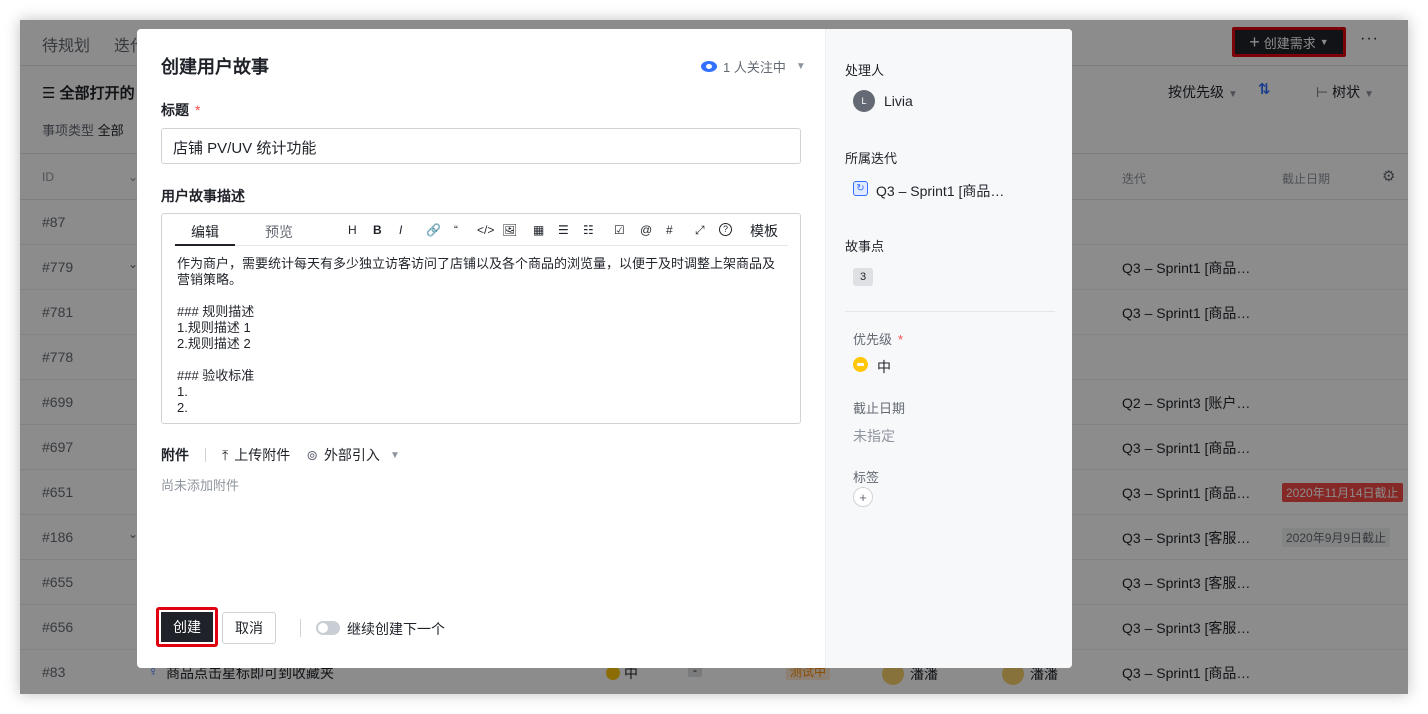 This screenshot has height=714, width=1428. What do you see at coordinates (709, 66) in the screenshot?
I see `eye-icon` at bounding box center [709, 66].